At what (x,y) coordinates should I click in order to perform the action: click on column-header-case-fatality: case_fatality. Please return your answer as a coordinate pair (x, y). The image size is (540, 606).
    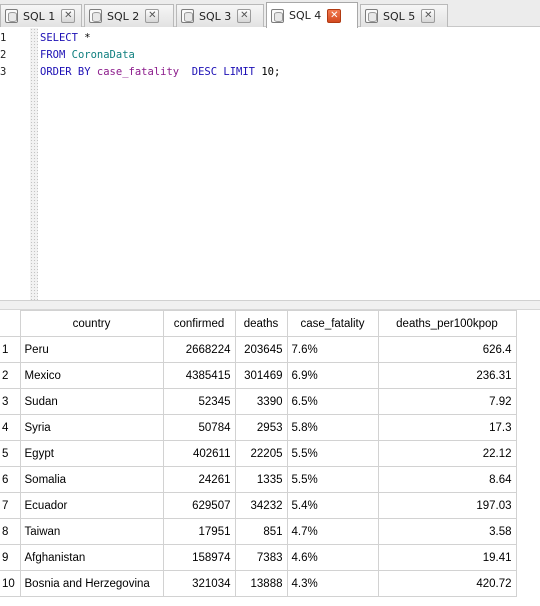
    Looking at the image, I should click on (332, 323).